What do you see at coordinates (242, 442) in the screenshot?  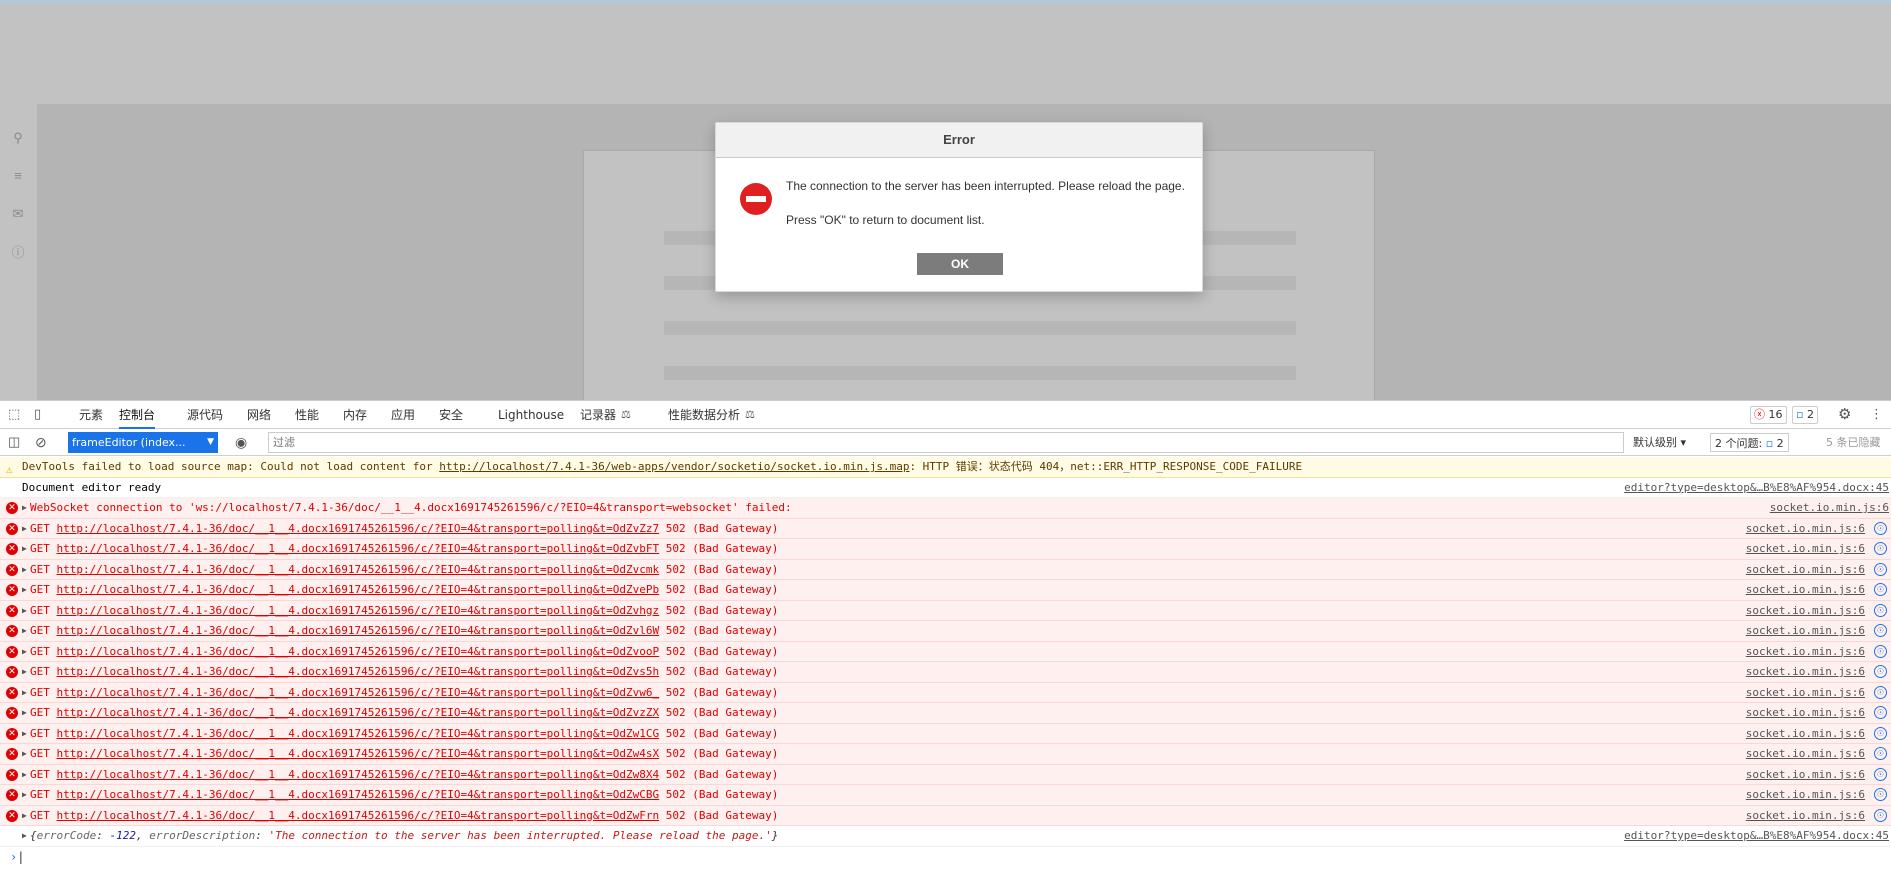 I see `eye-icon: ◉` at bounding box center [242, 442].